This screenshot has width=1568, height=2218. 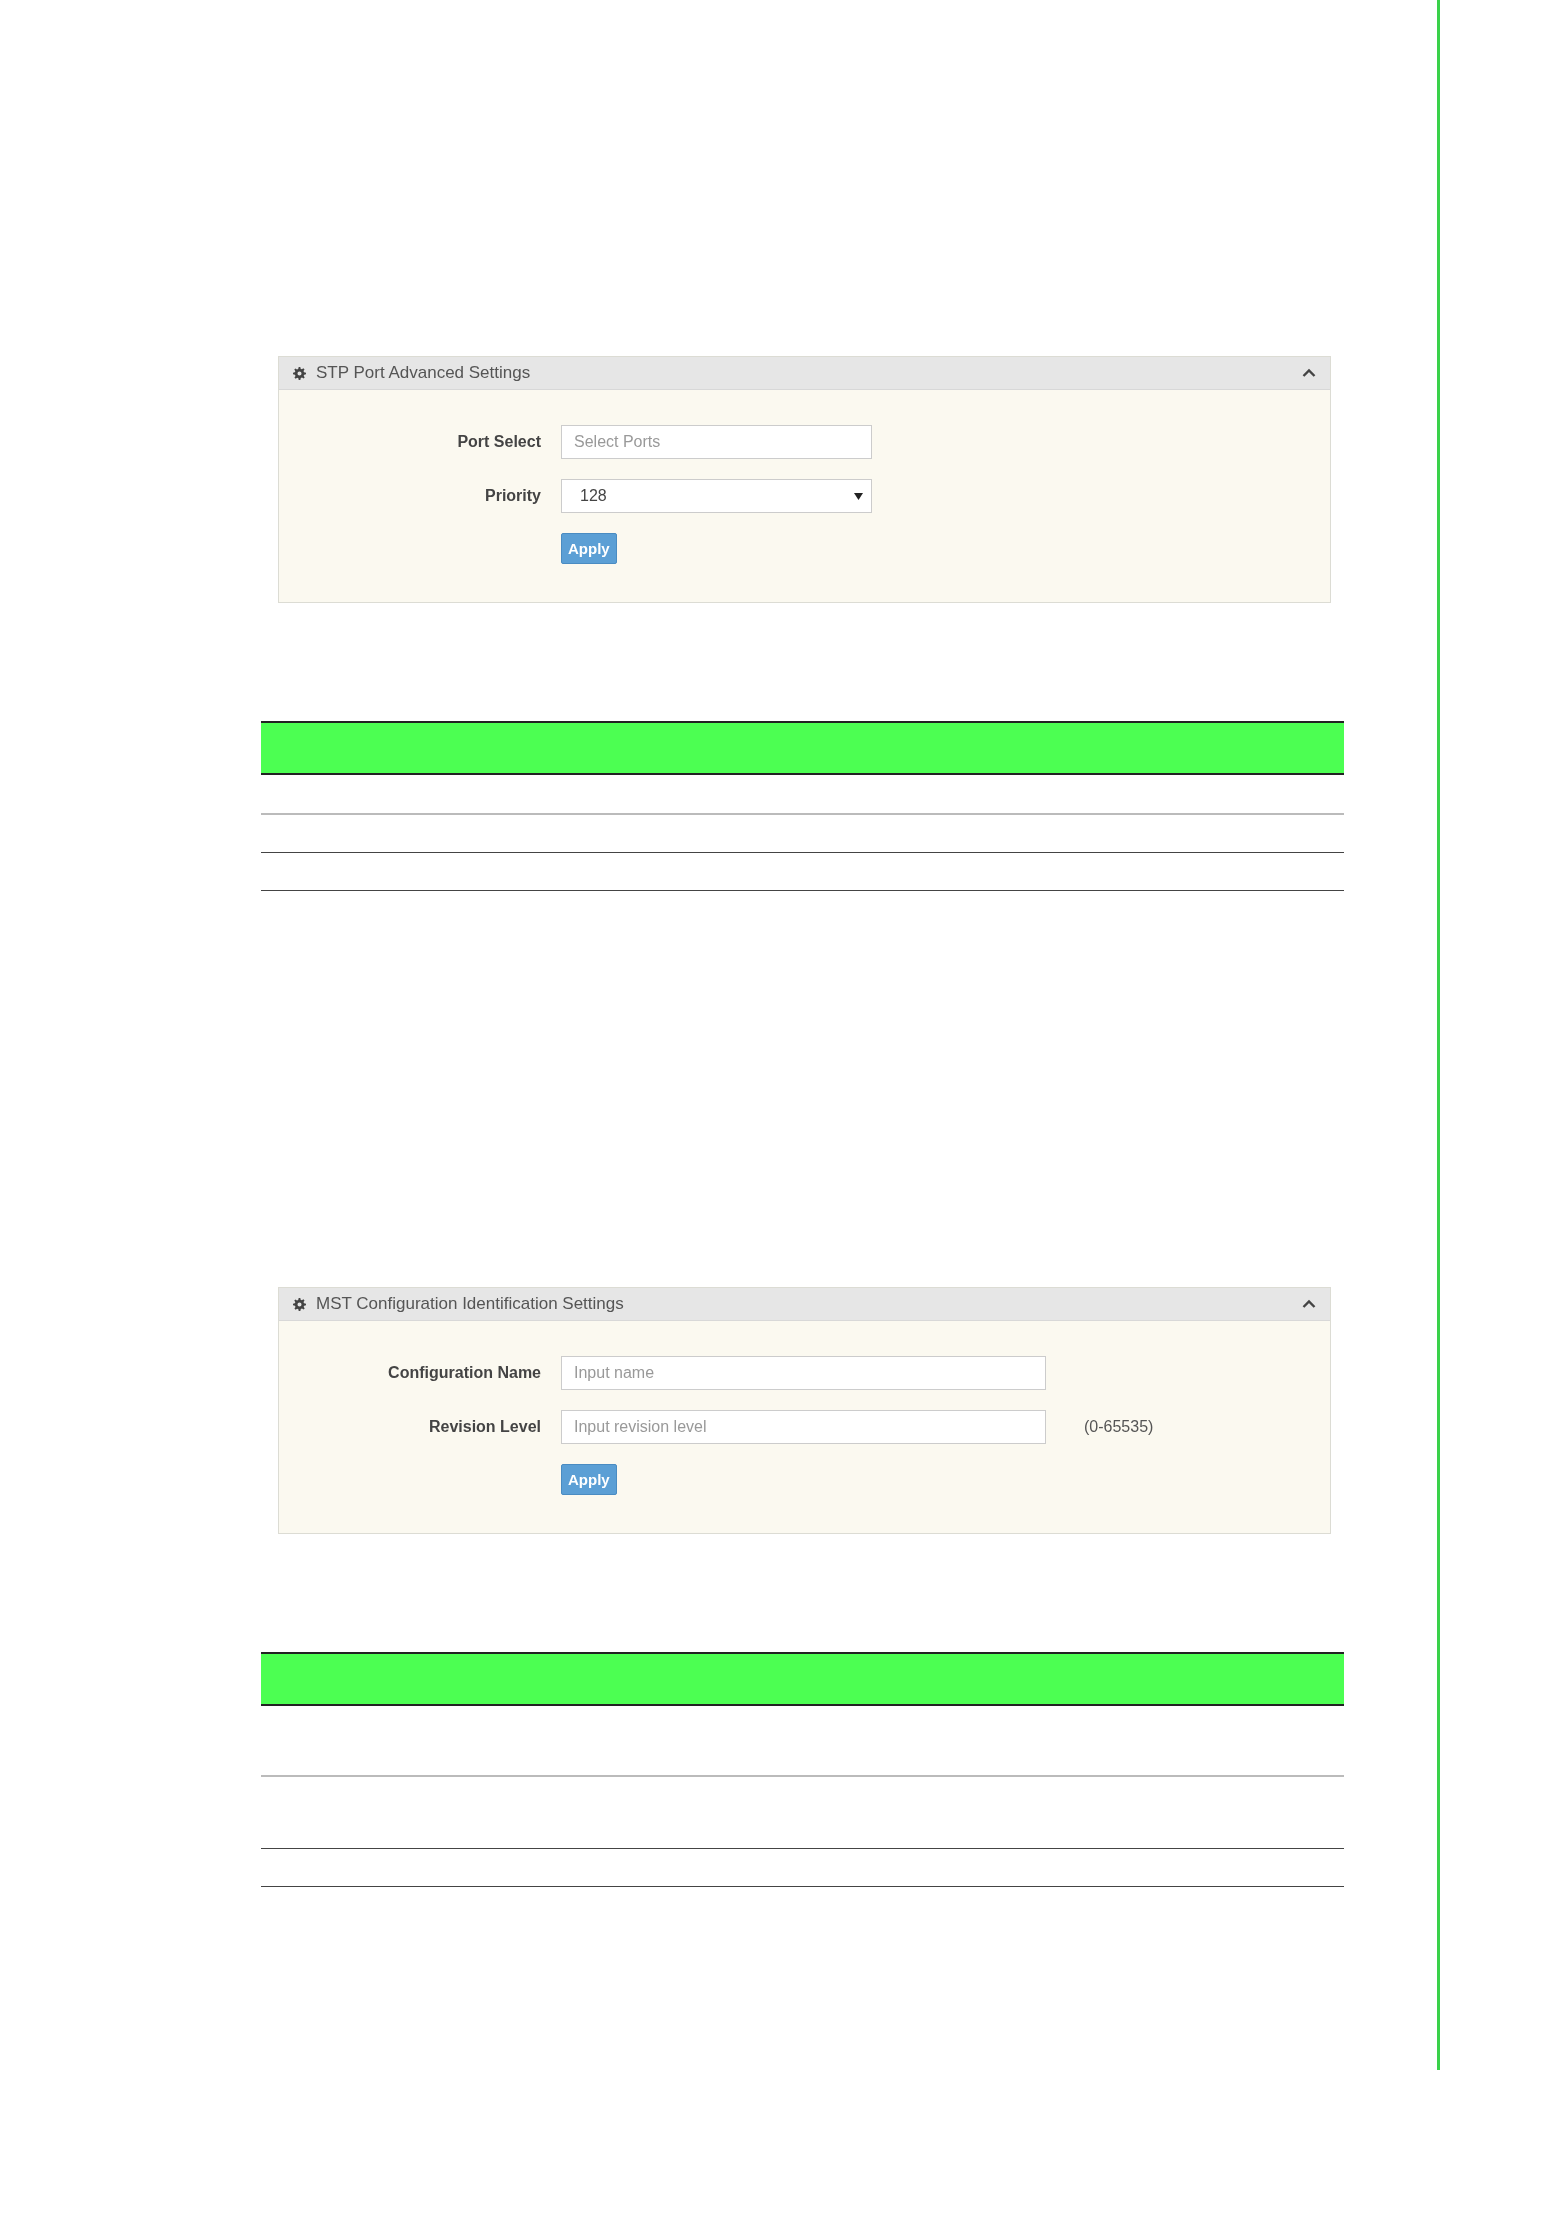 I want to click on input-field: Input revision level, so click(x=803, y=1427).